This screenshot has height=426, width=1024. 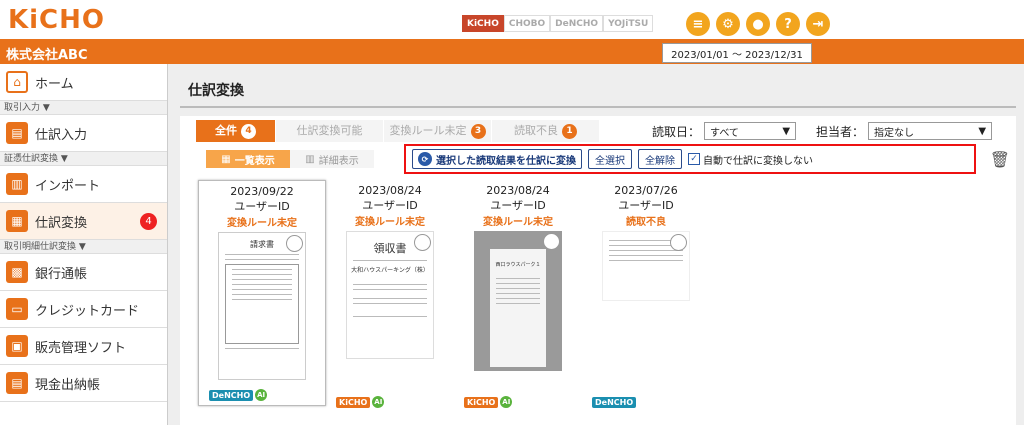 I want to click on photo-thumbnail: 西口ラウスパーク１, so click(x=518, y=301).